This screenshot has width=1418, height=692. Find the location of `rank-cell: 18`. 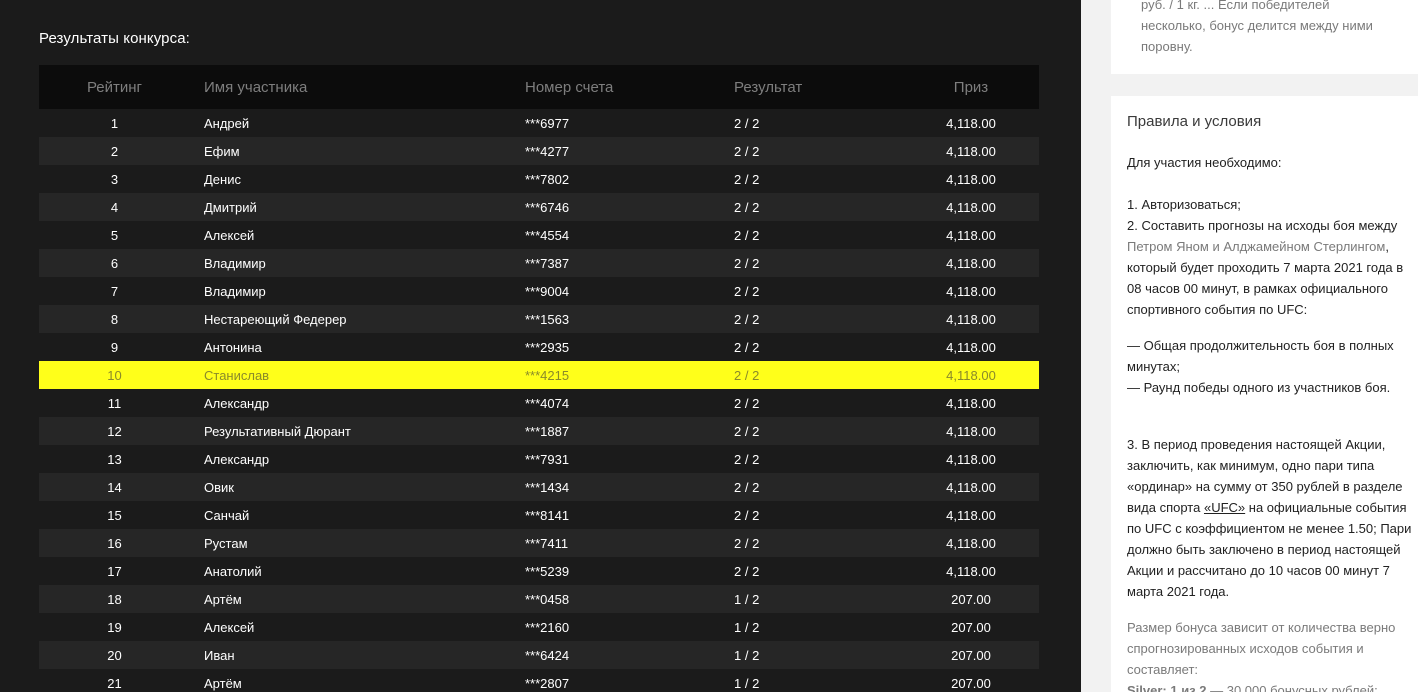

rank-cell: 18 is located at coordinates (114, 599).